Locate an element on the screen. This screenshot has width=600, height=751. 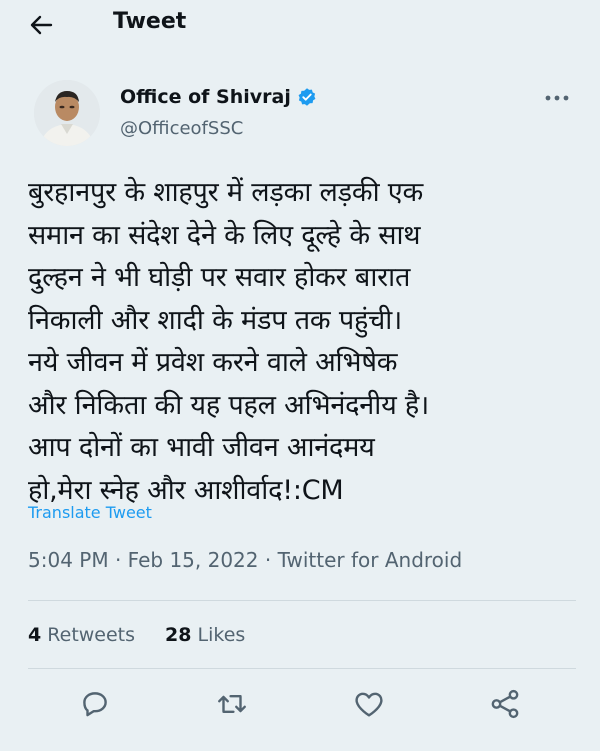
retweet-icon is located at coordinates (232, 704).